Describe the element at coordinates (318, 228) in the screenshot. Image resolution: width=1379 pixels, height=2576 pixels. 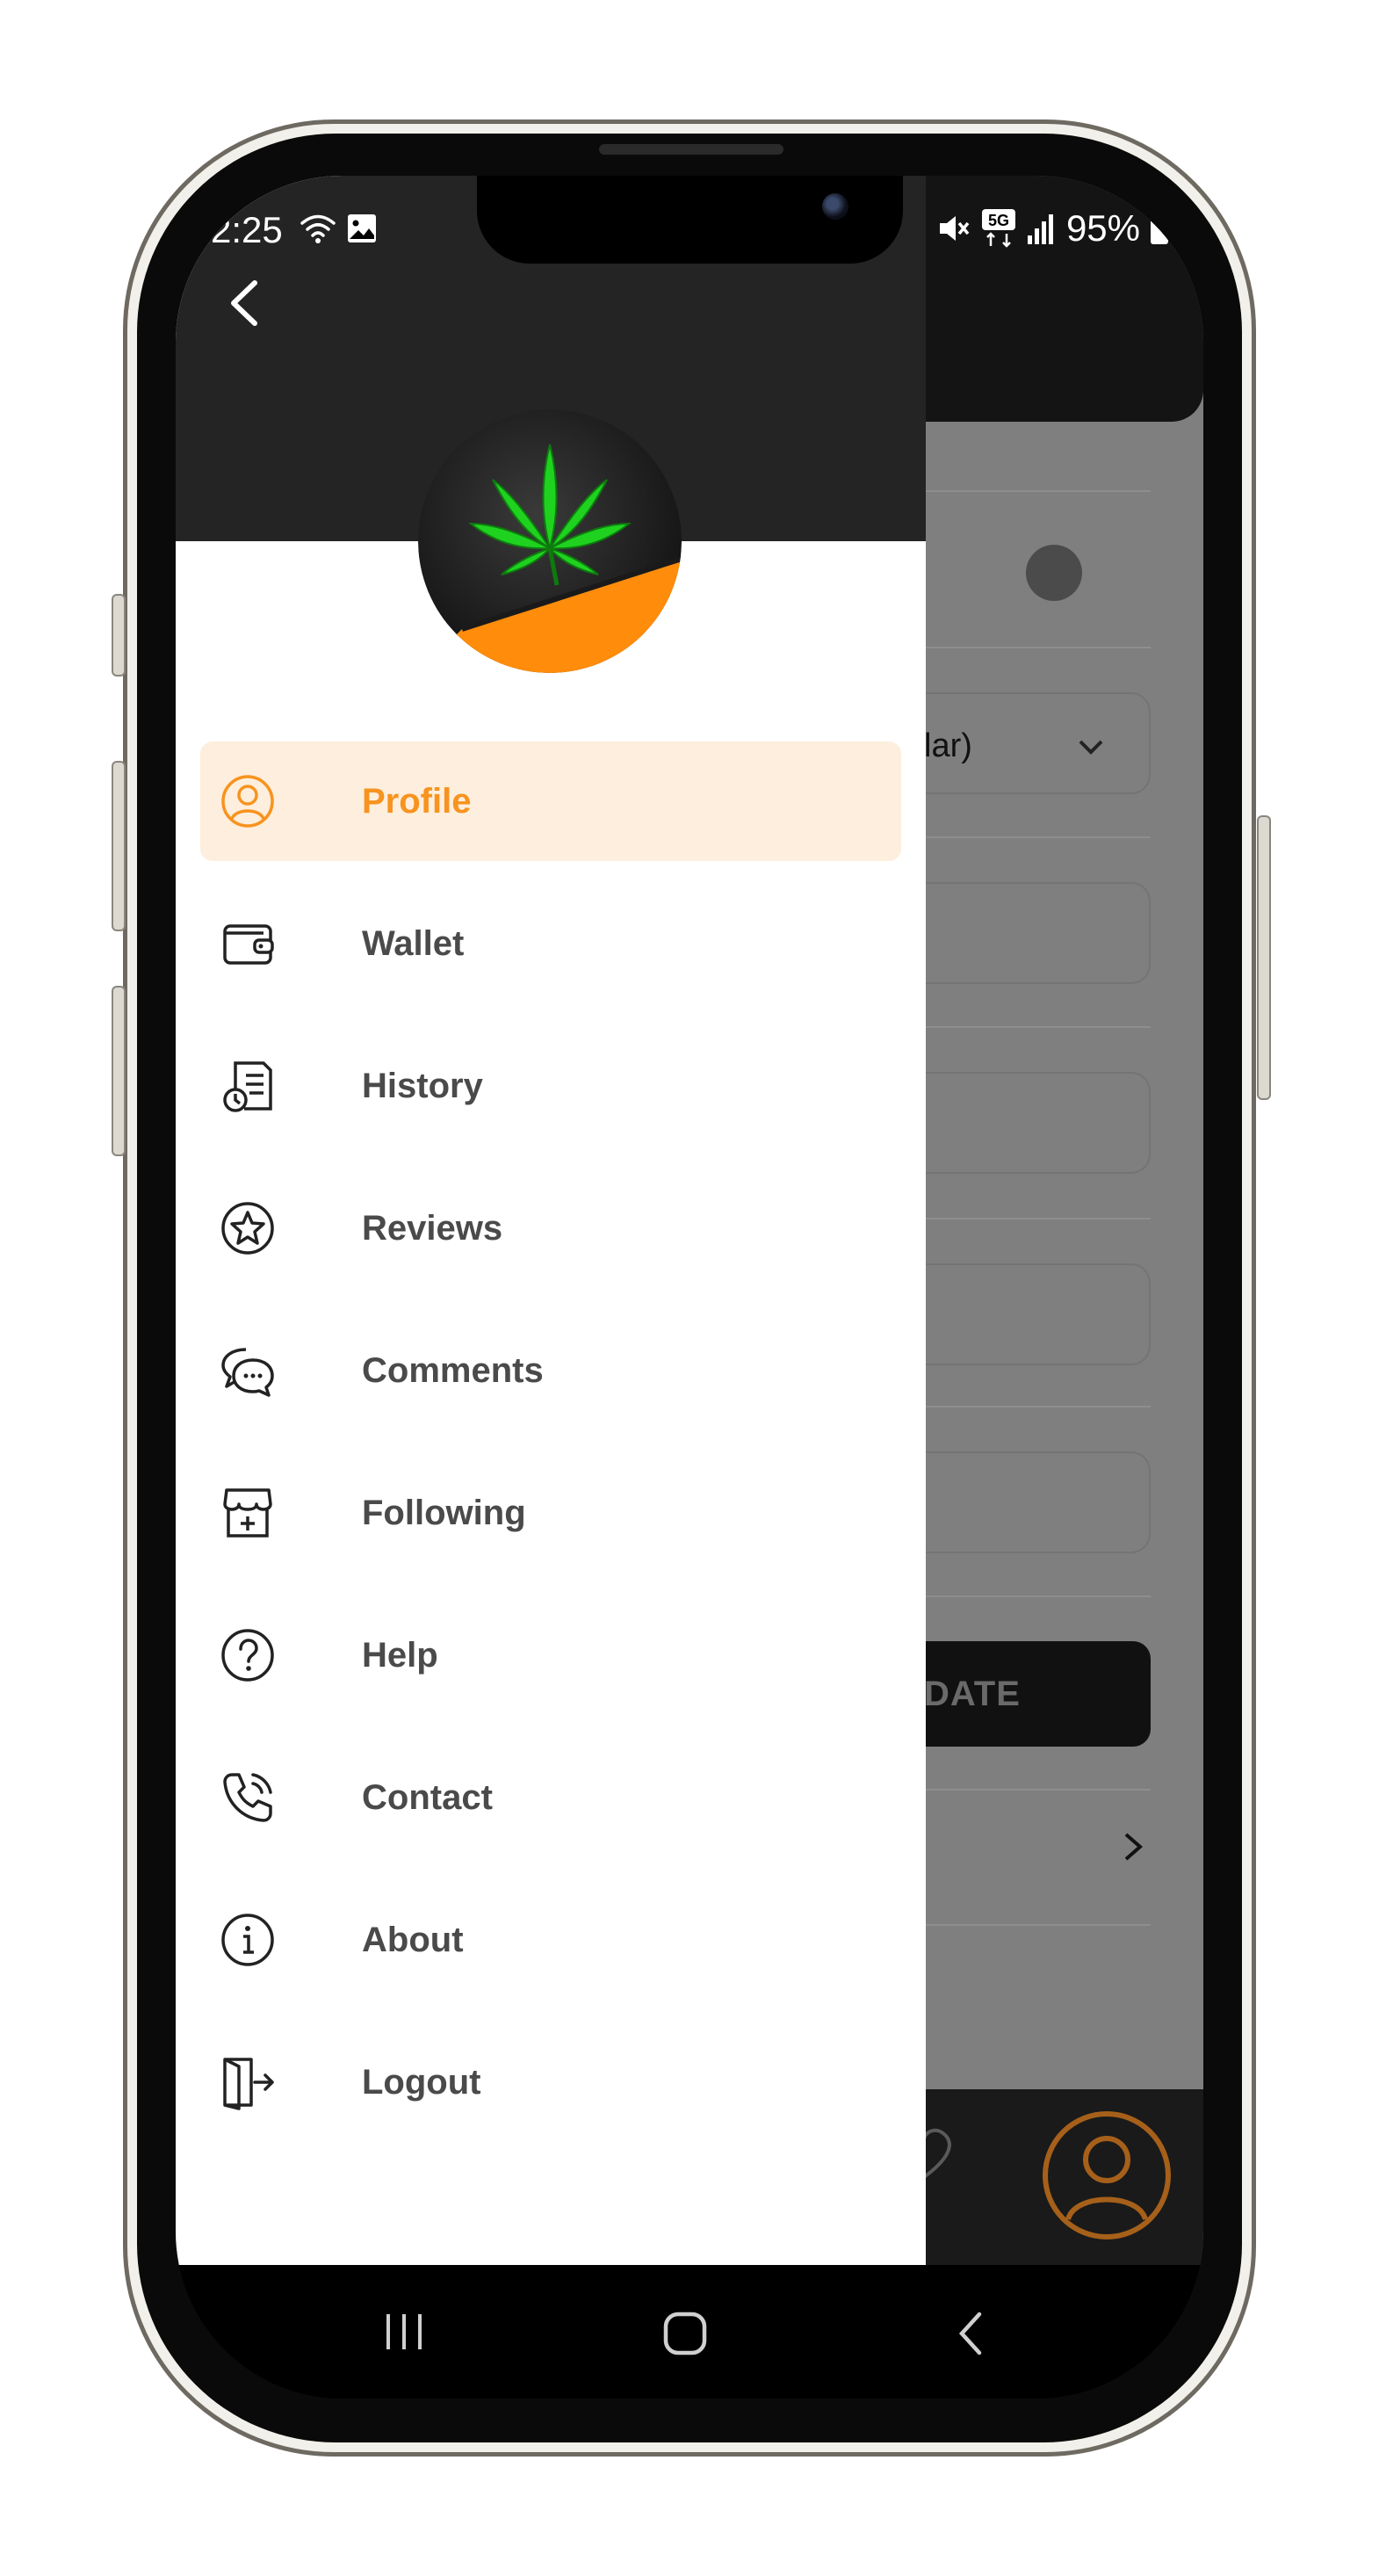
I see `wifi-icon` at that location.